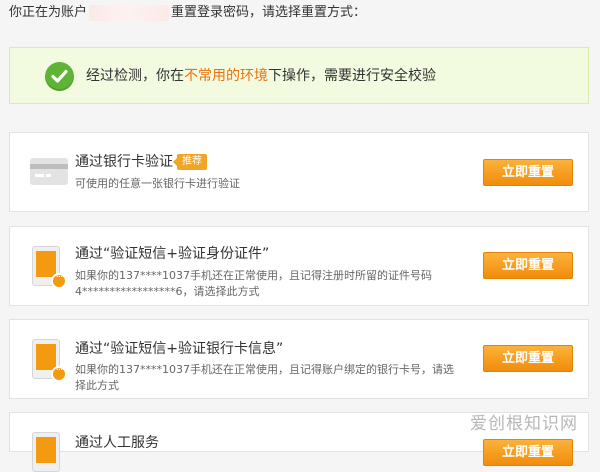 Image resolution: width=600 pixels, height=472 pixels. What do you see at coordinates (352, 76) in the screenshot?
I see `notice-after: 下操作，需要进行安全校验` at bounding box center [352, 76].